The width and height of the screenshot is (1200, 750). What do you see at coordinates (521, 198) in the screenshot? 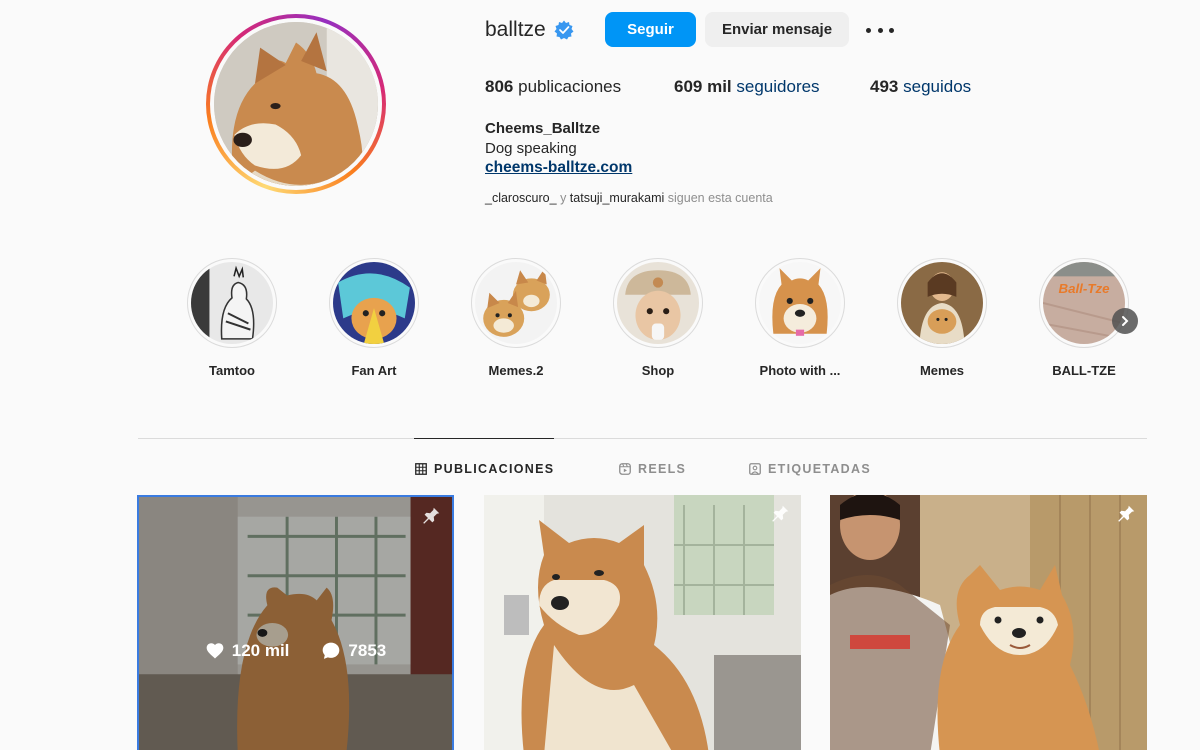
I see `followed-by-user-1: _claroscuro_` at bounding box center [521, 198].